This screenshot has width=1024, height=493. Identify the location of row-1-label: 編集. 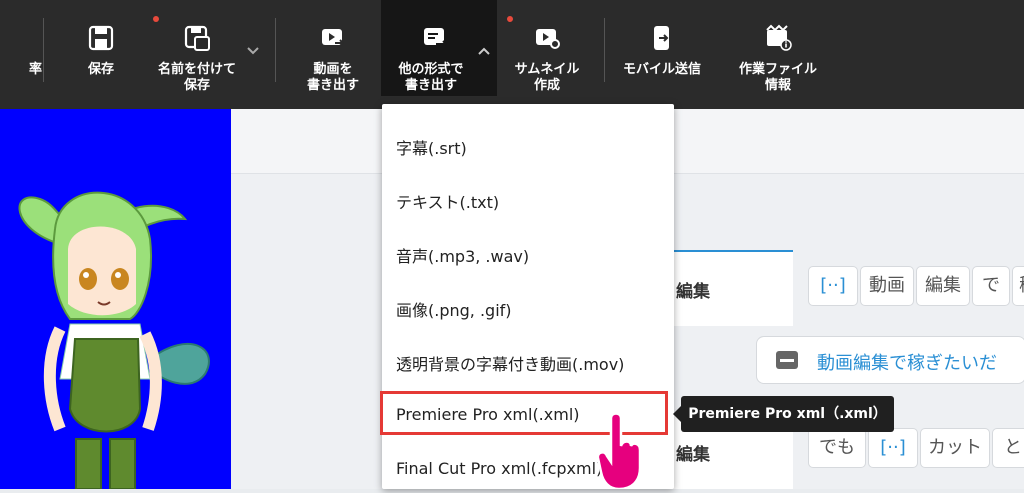
(693, 292).